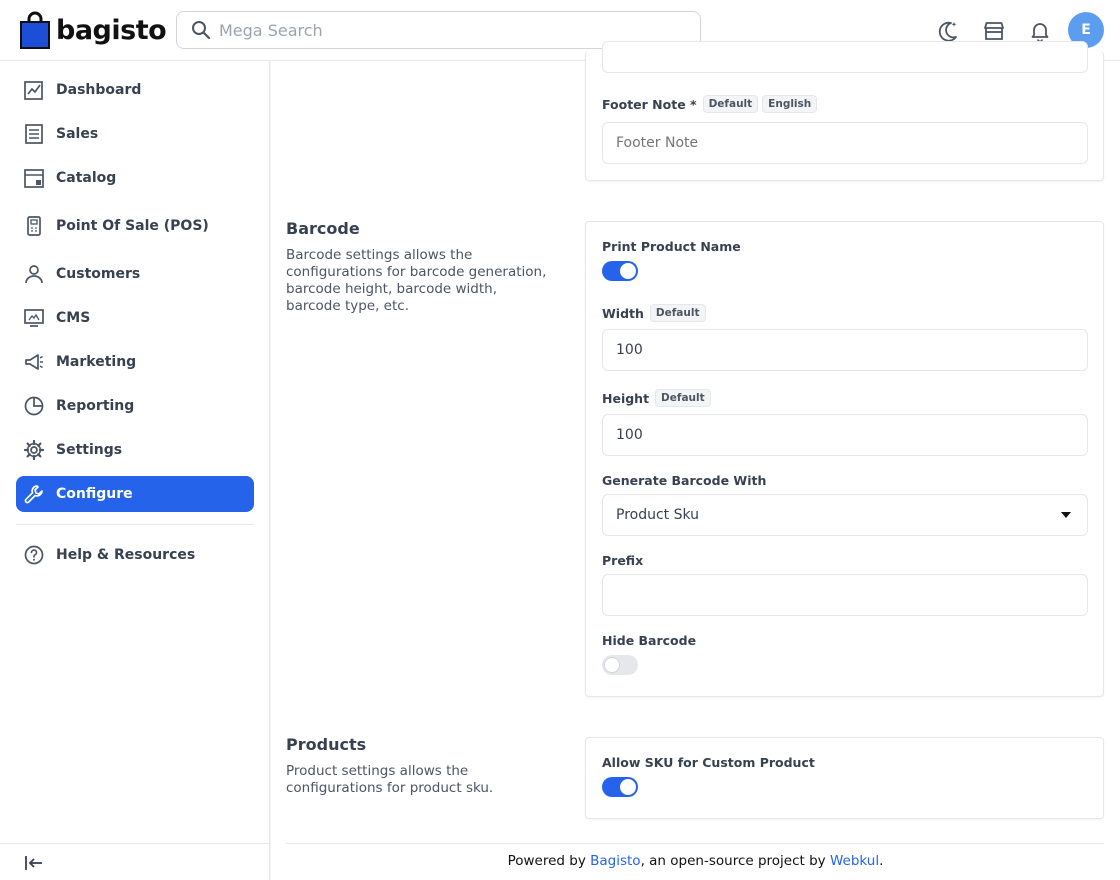 The height and width of the screenshot is (880, 1120). I want to click on sidebar-item-reporting: Reporting, so click(135, 406).